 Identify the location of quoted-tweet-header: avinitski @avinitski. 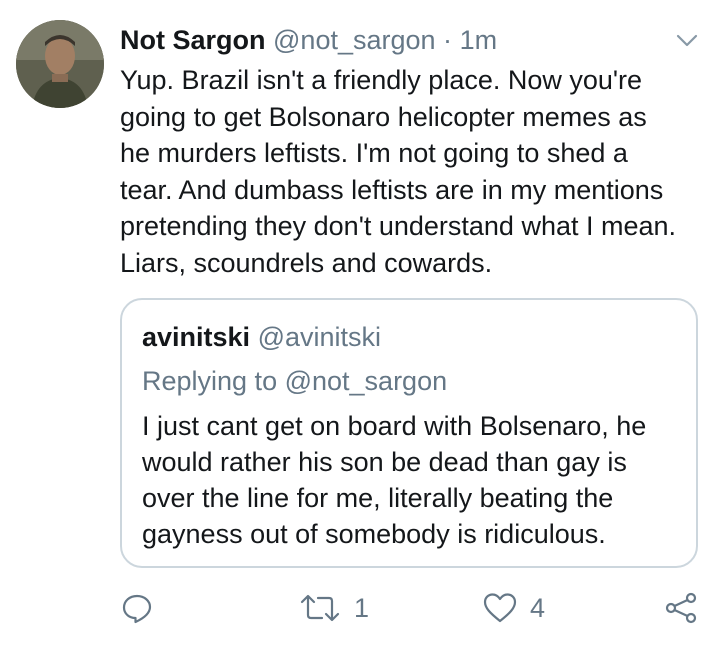
(261, 337).